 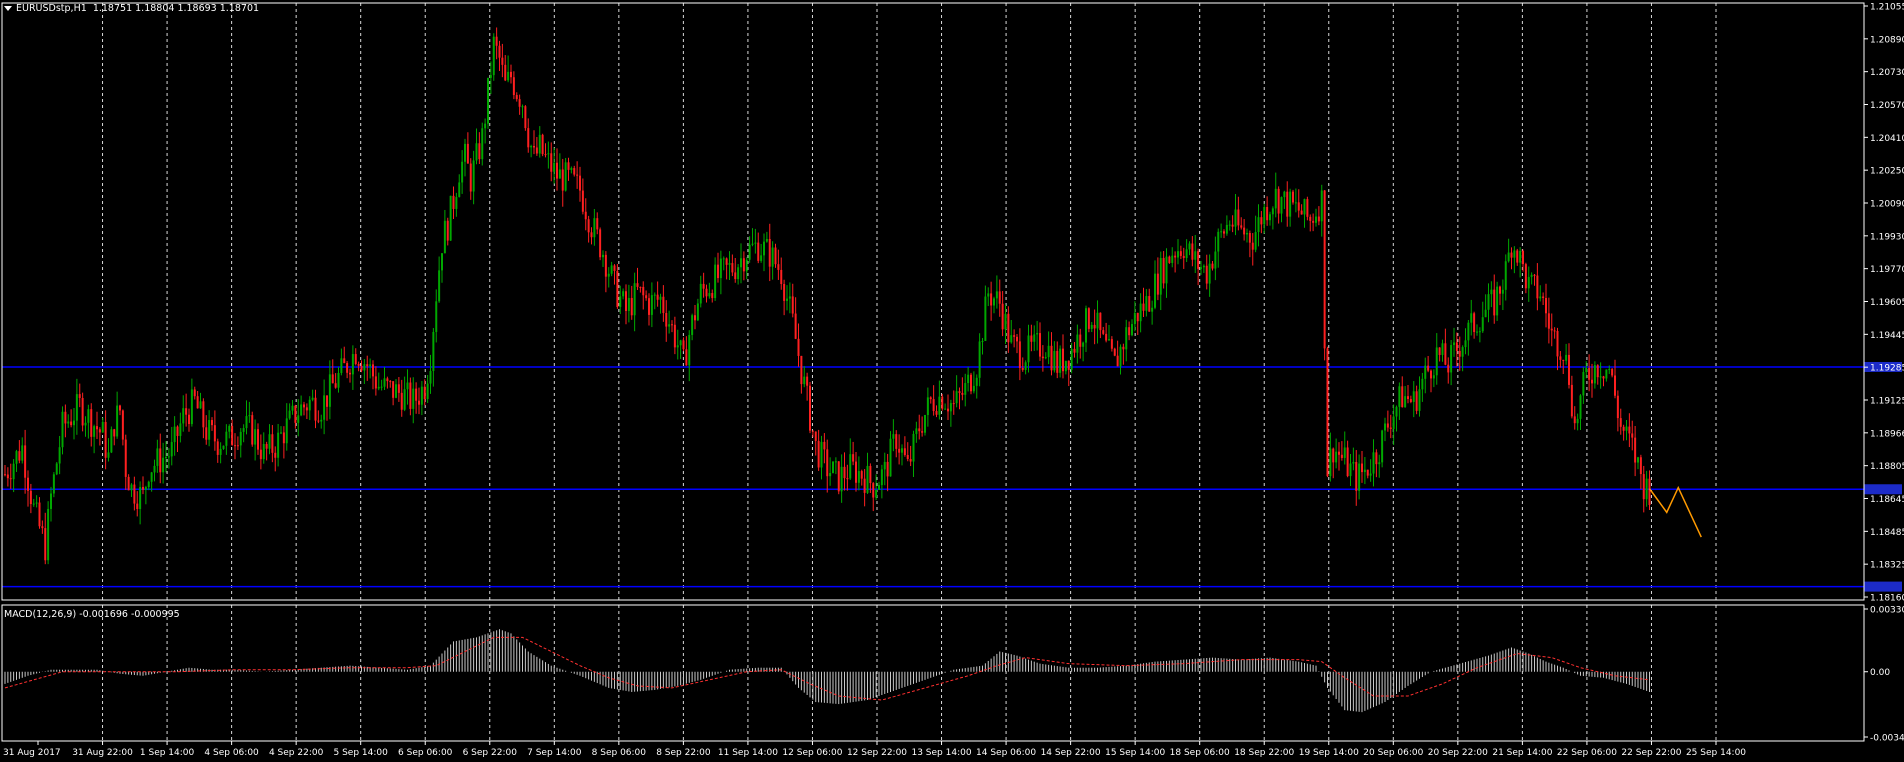 What do you see at coordinates (619, 753) in the screenshot?
I see `x-tick-label: 8 Sep 06:00` at bounding box center [619, 753].